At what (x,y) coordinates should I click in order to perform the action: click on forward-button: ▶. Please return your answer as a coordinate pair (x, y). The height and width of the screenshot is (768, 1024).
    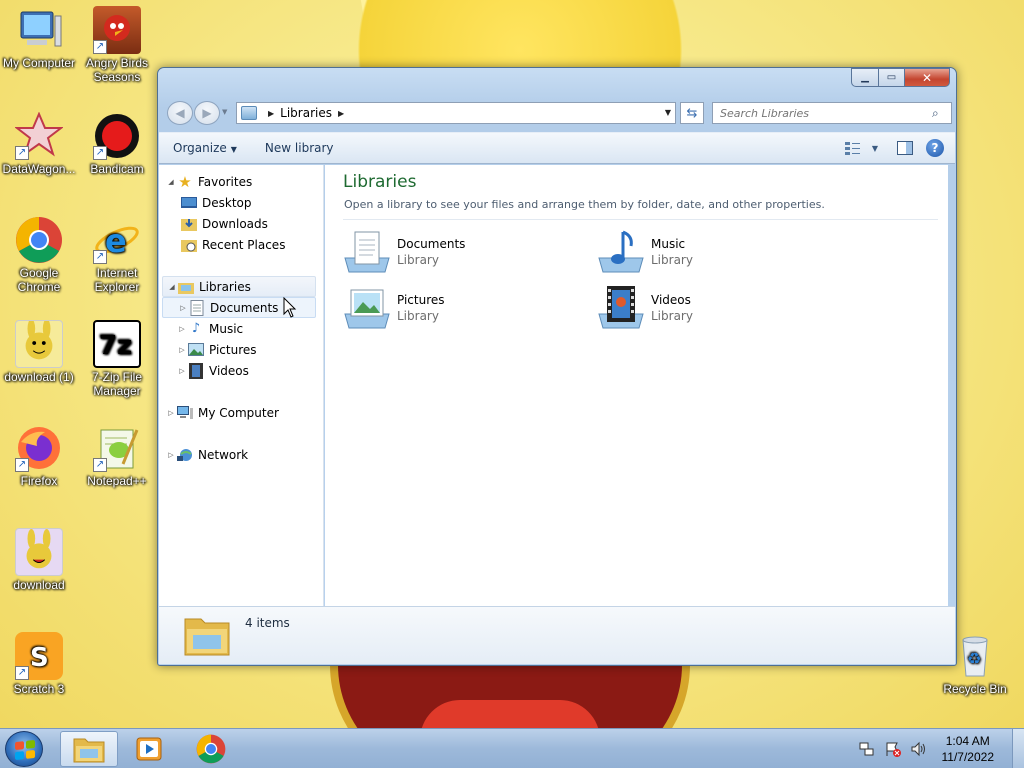
    Looking at the image, I should click on (207, 113).